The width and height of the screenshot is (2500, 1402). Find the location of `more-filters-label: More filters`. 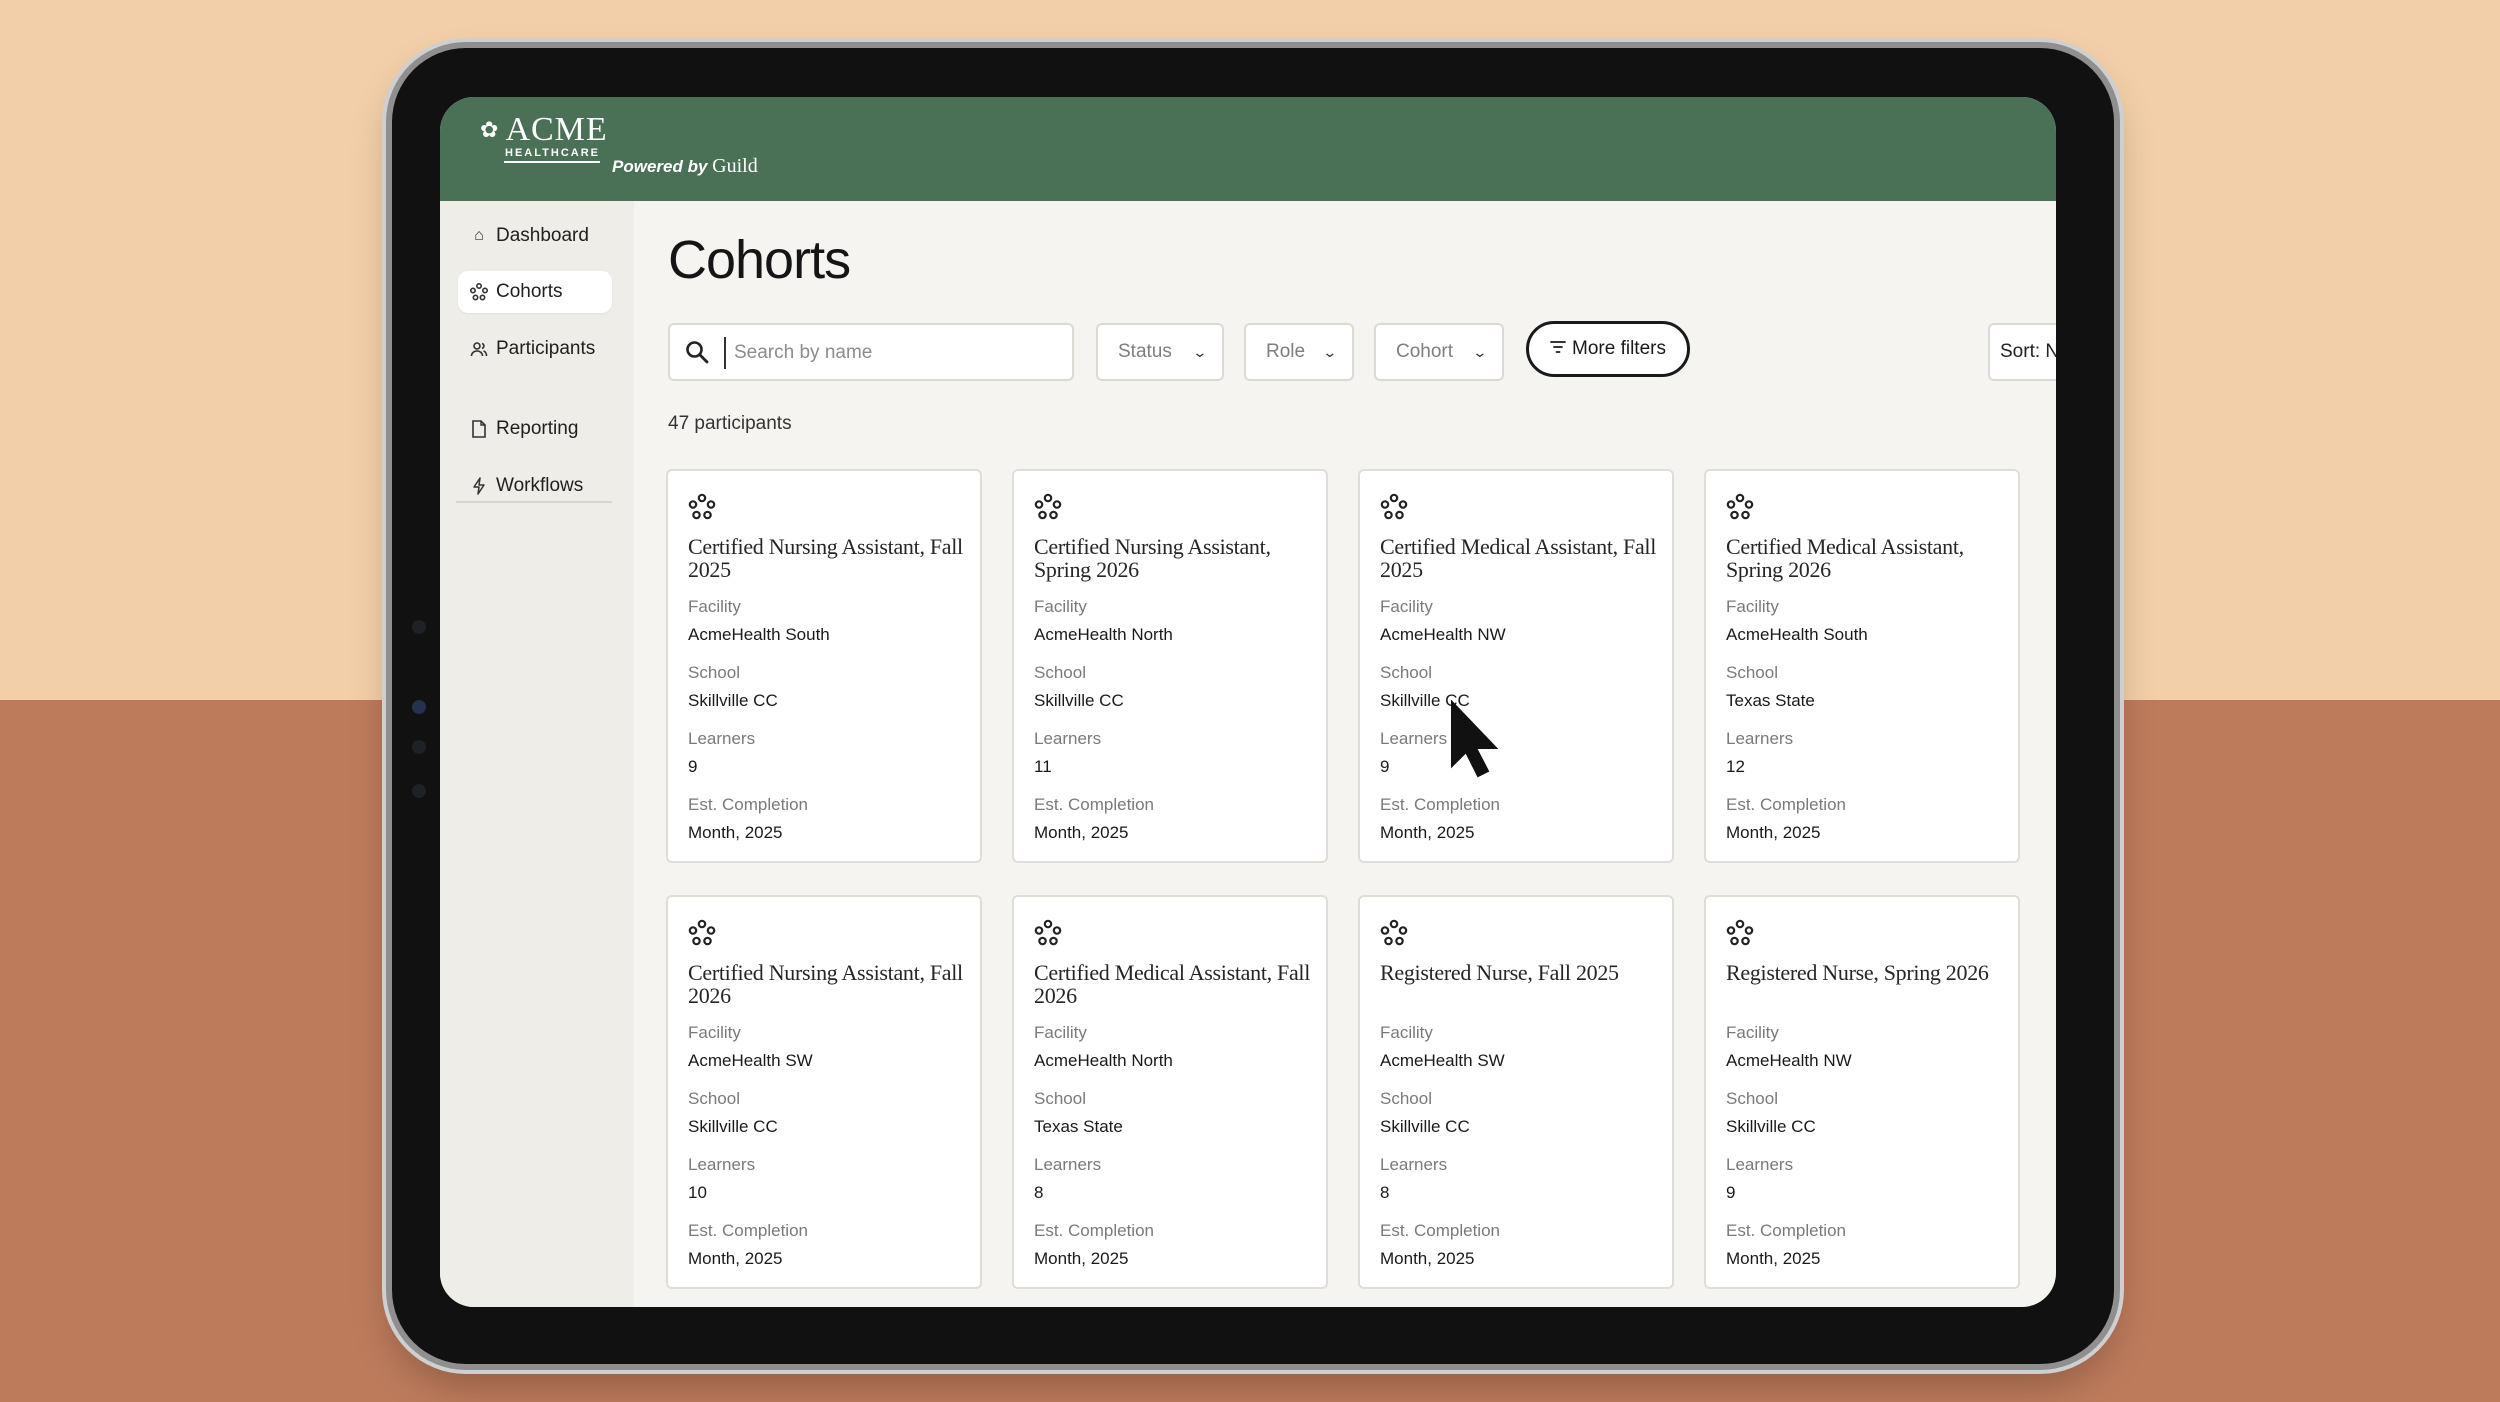

more-filters-label: More filters is located at coordinates (1619, 348).